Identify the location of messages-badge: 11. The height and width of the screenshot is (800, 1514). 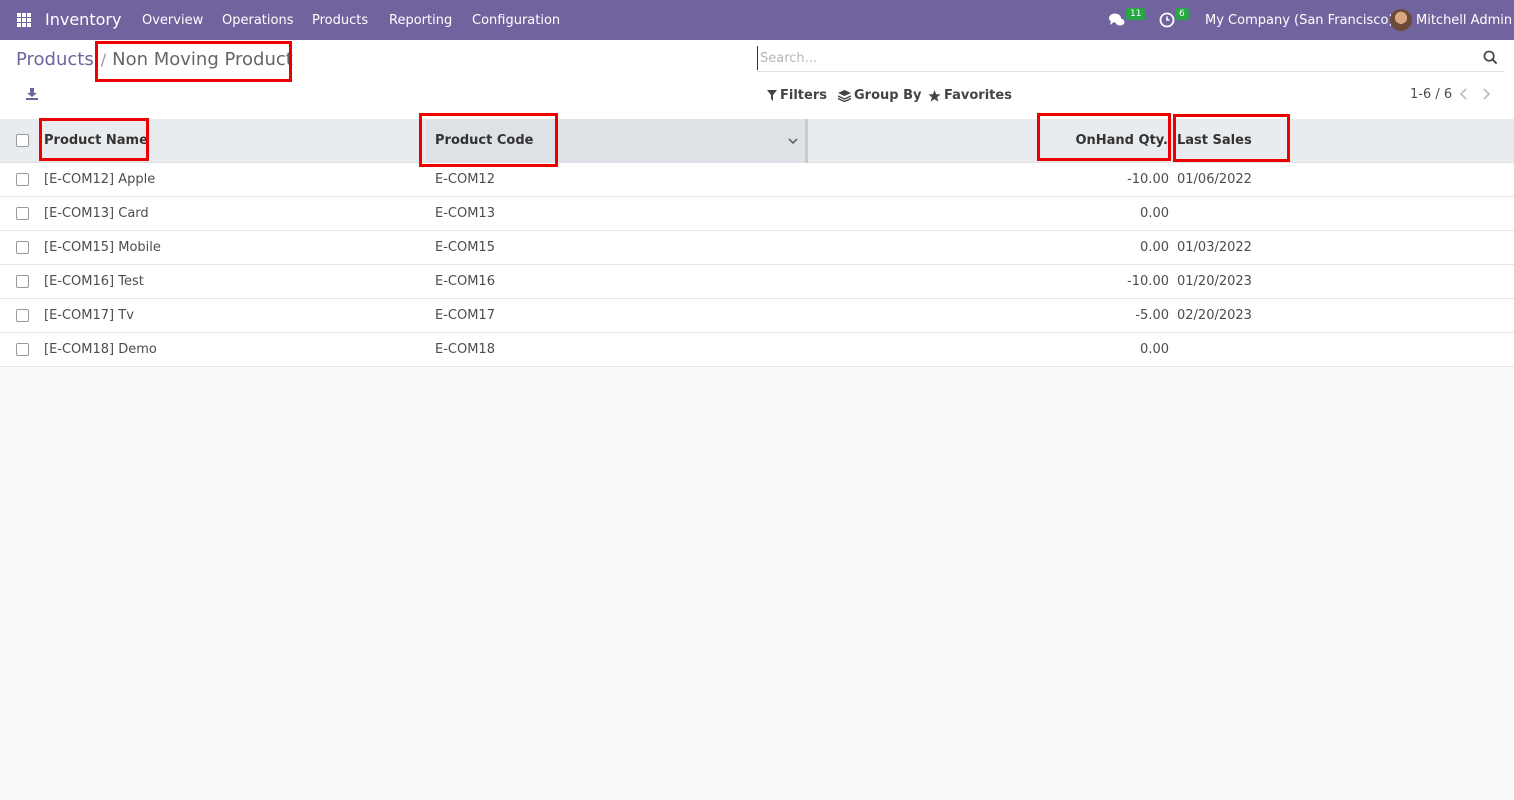
(1136, 14).